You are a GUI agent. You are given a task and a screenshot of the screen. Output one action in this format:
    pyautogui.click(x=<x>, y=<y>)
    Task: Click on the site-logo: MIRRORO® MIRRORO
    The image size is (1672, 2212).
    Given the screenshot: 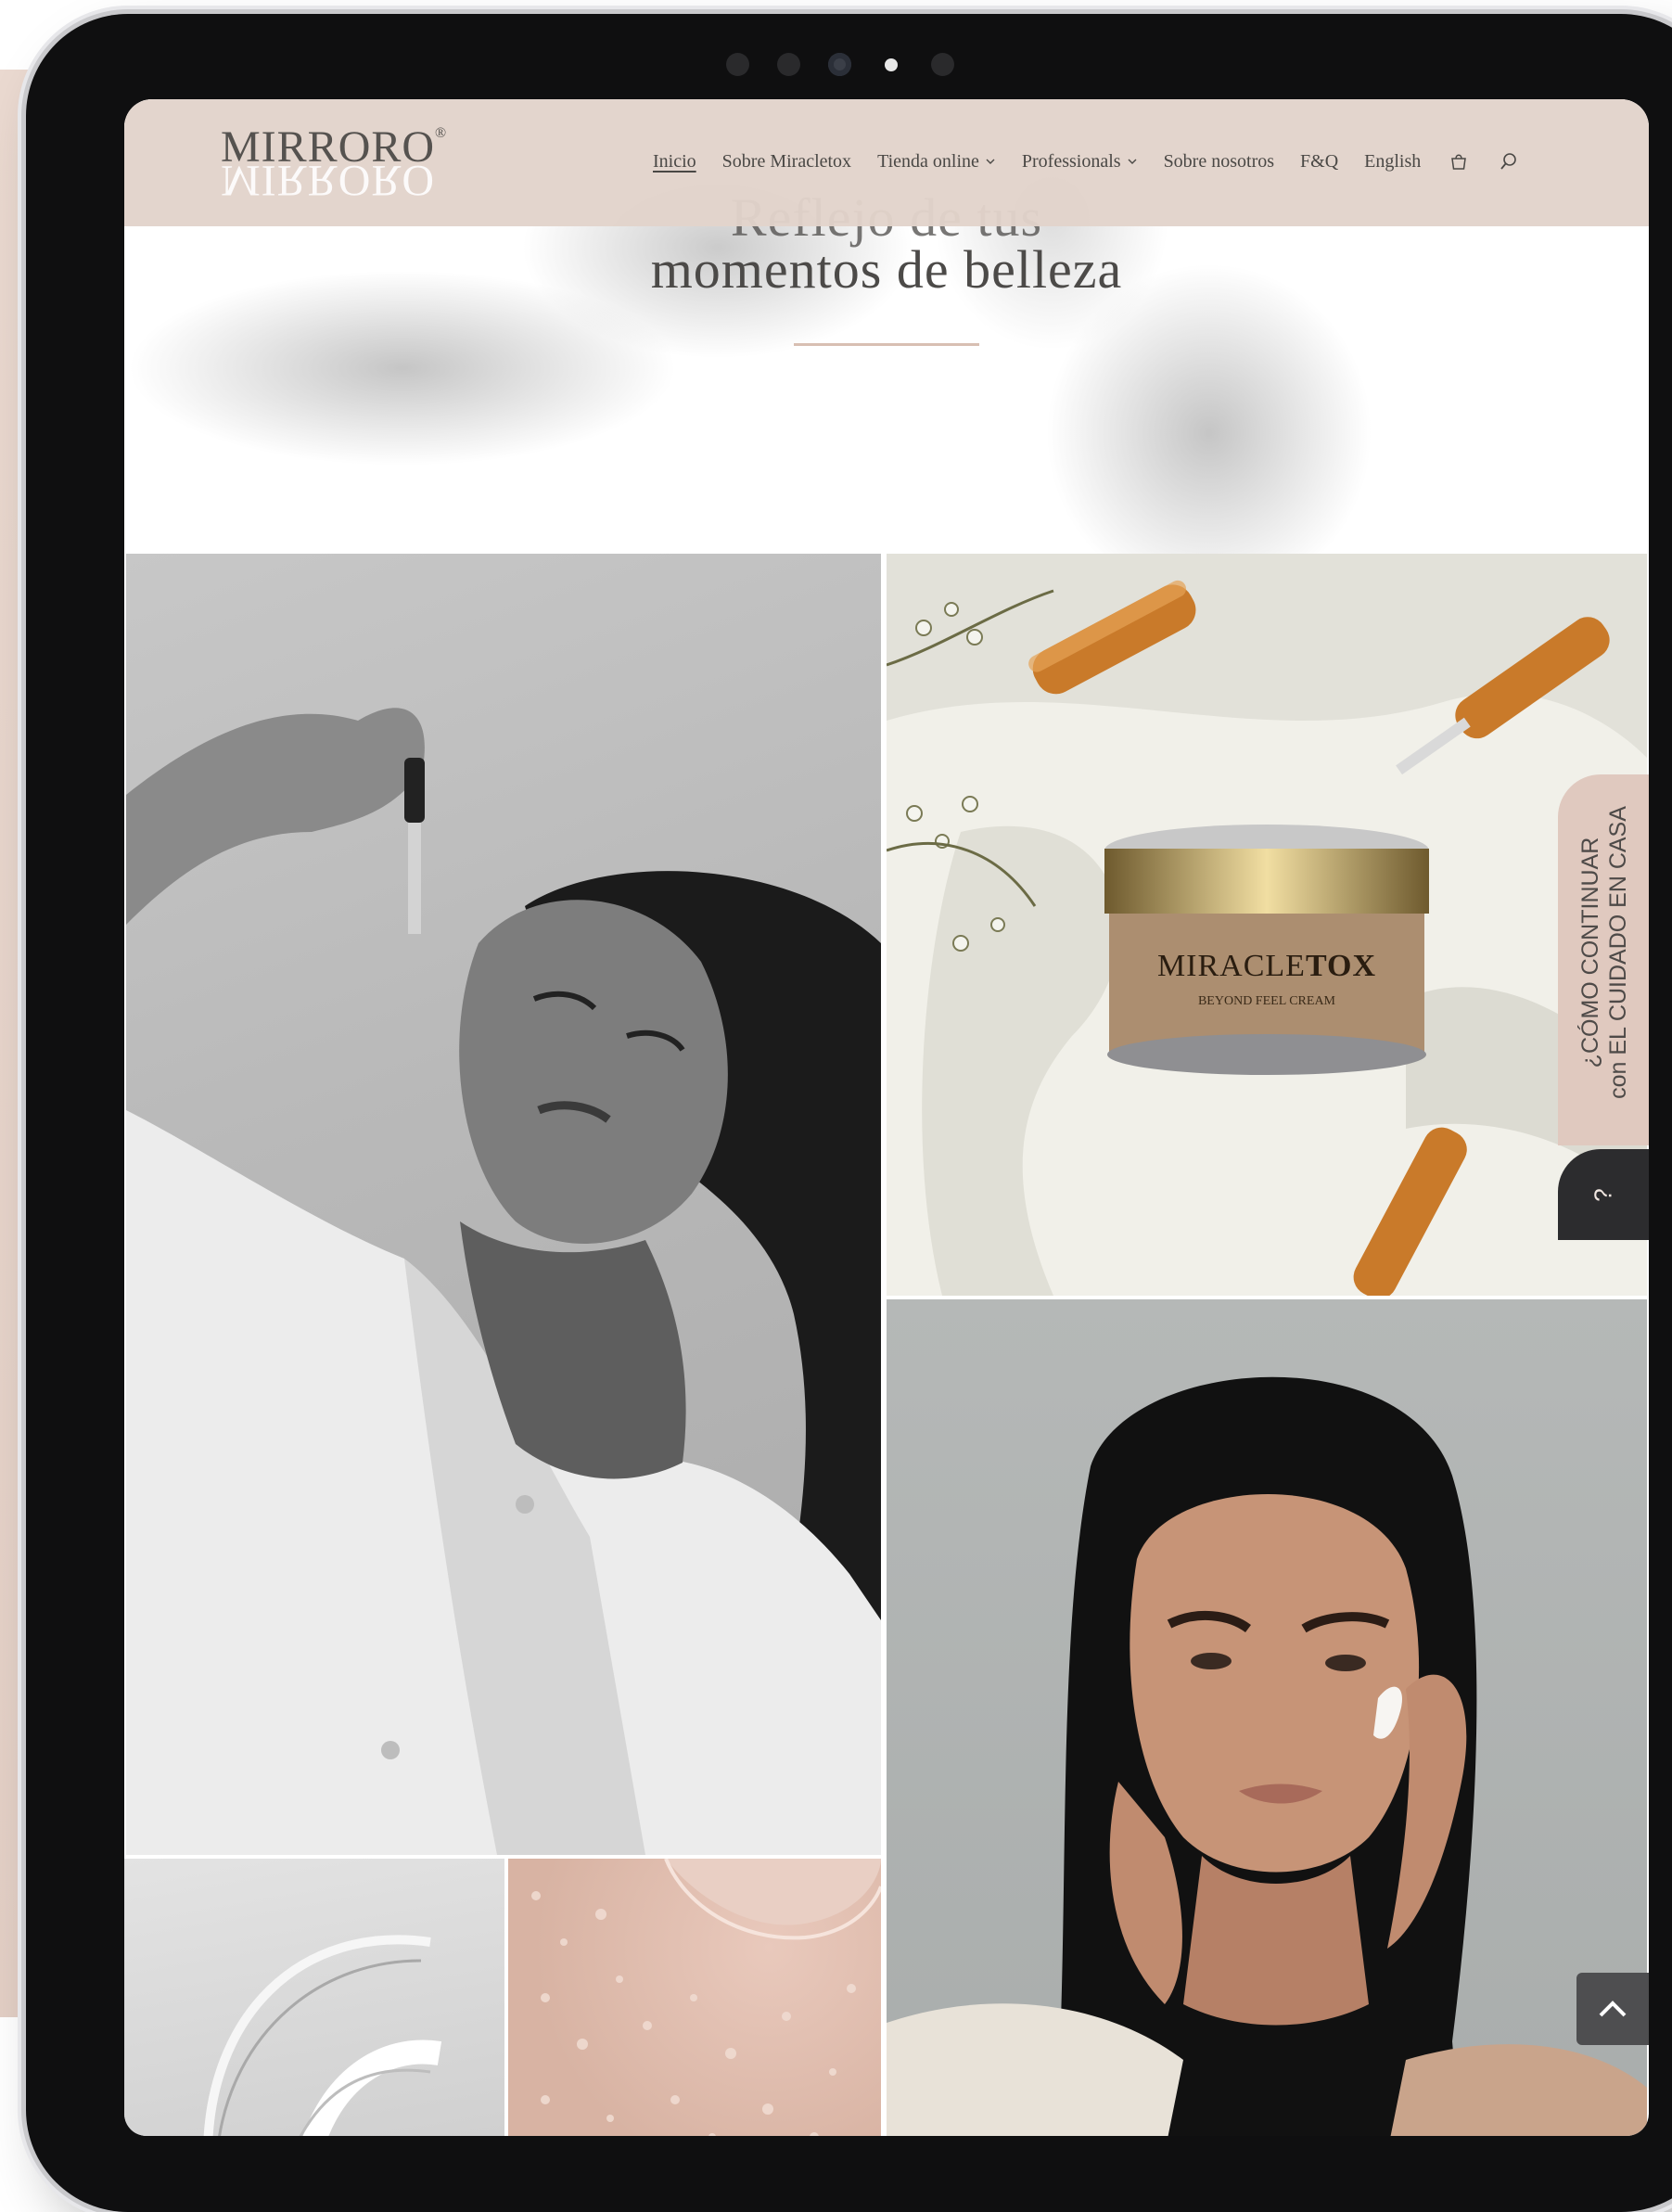 What is the action you would take?
    pyautogui.click(x=334, y=163)
    